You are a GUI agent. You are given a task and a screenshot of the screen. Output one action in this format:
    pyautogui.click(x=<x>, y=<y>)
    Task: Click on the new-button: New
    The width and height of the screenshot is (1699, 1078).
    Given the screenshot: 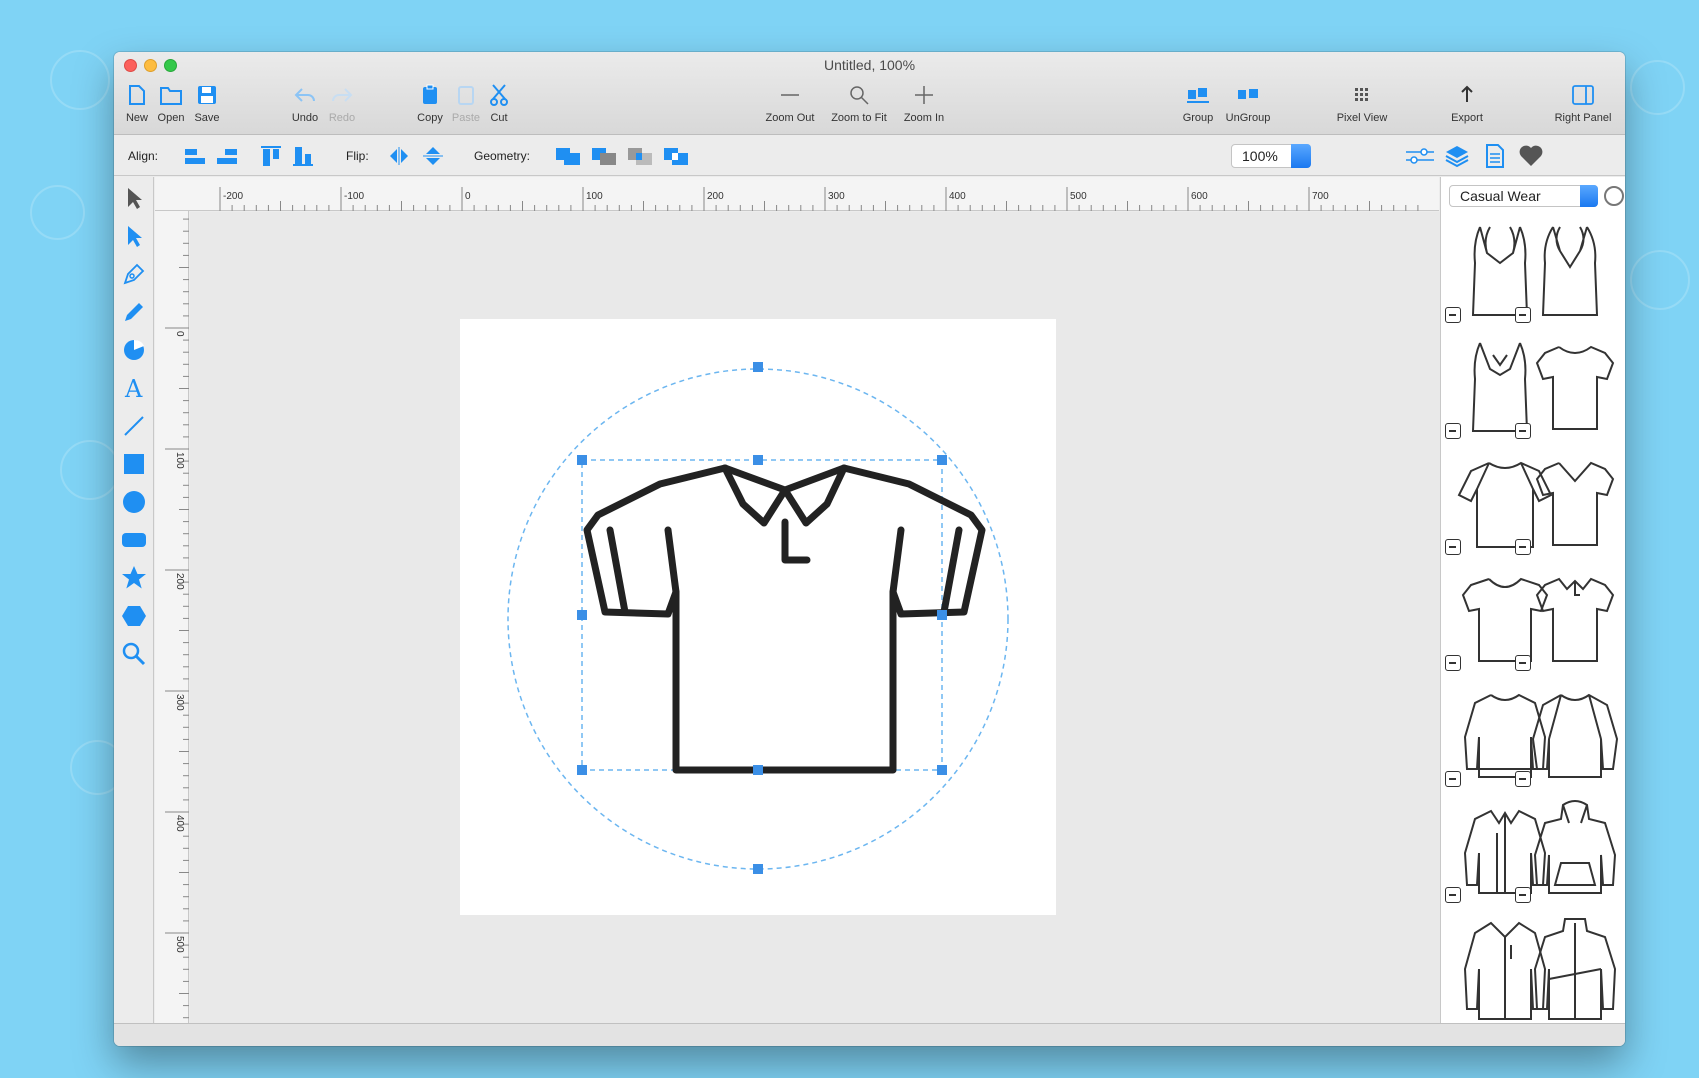 What is the action you would take?
    pyautogui.click(x=137, y=106)
    